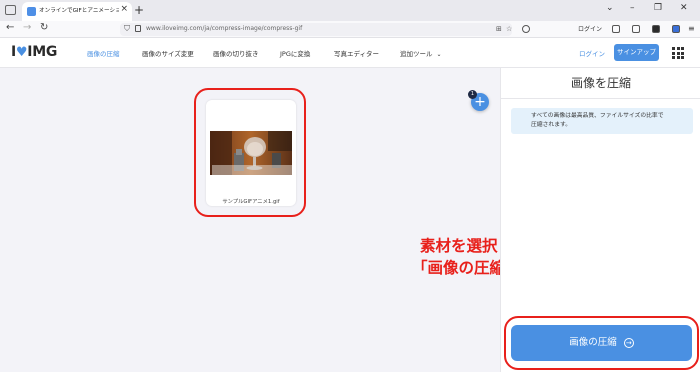 This screenshot has height=372, width=700. Describe the element at coordinates (472, 94) in the screenshot. I see `file-count-badge: 1` at that location.